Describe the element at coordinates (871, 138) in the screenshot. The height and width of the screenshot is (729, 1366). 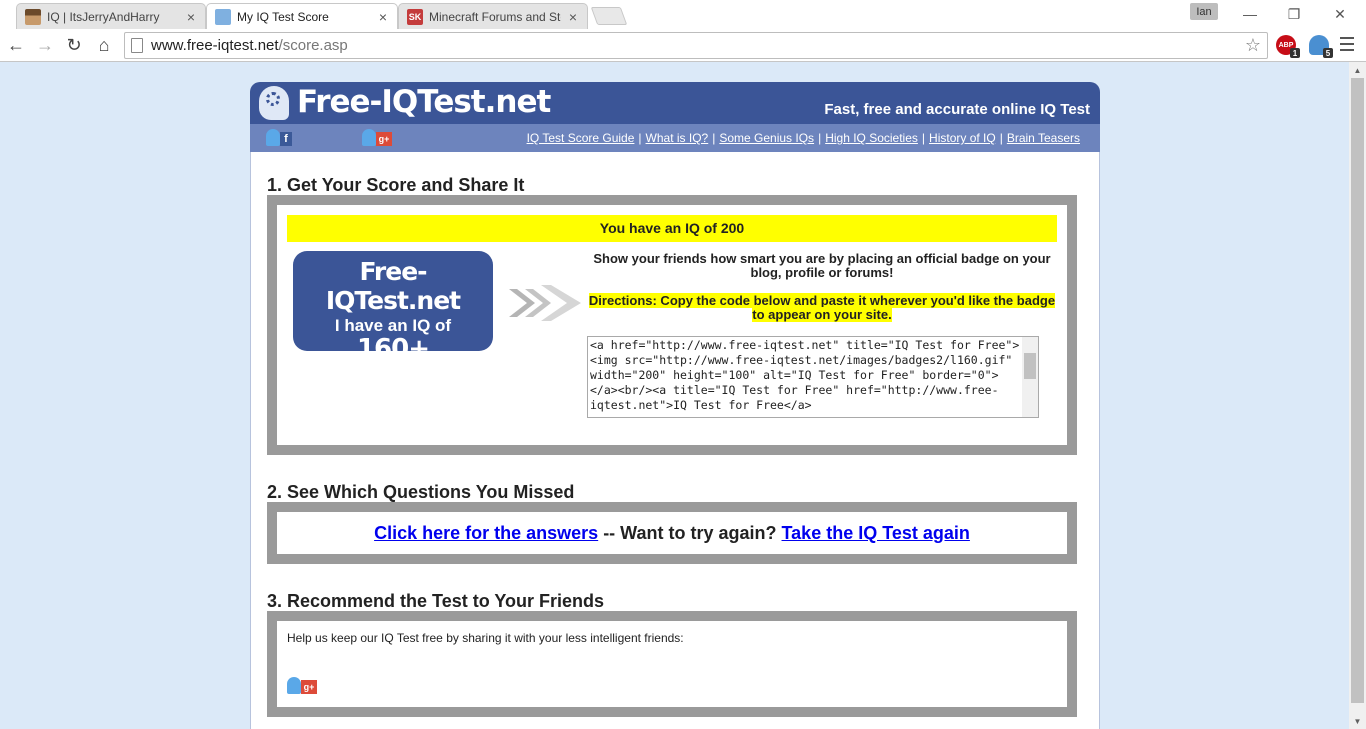
I see `nav-link-high-iq-societies: High IQ Societies` at that location.